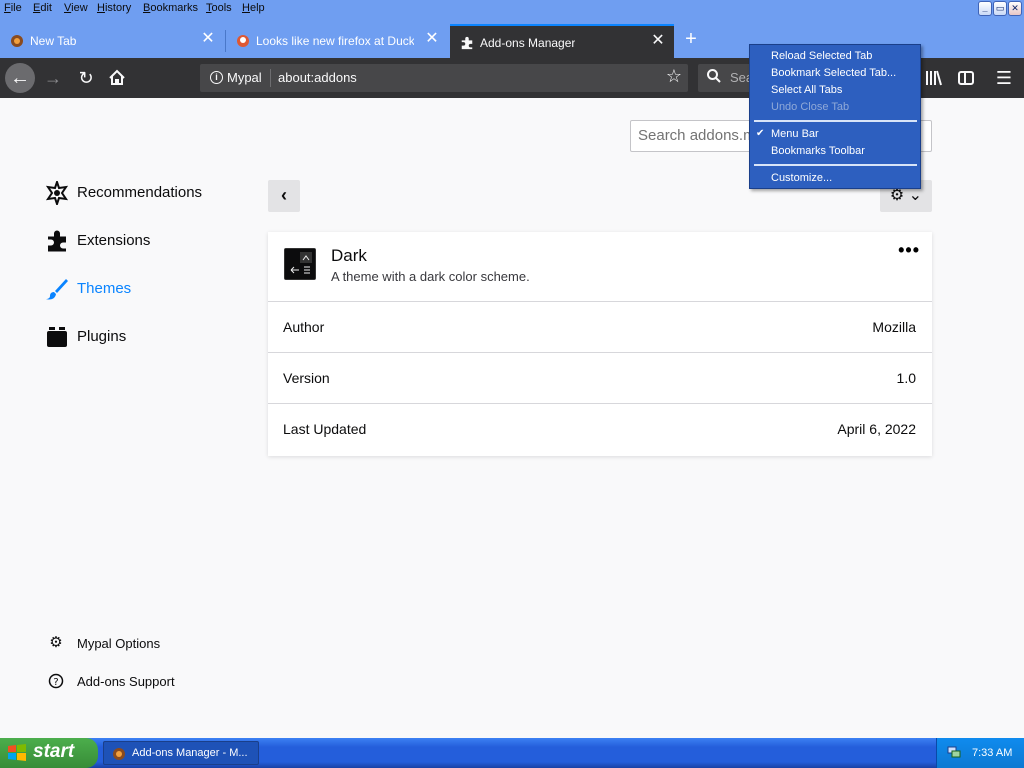 Image resolution: width=1024 pixels, height=768 pixels. I want to click on home-icon, so click(117, 77).